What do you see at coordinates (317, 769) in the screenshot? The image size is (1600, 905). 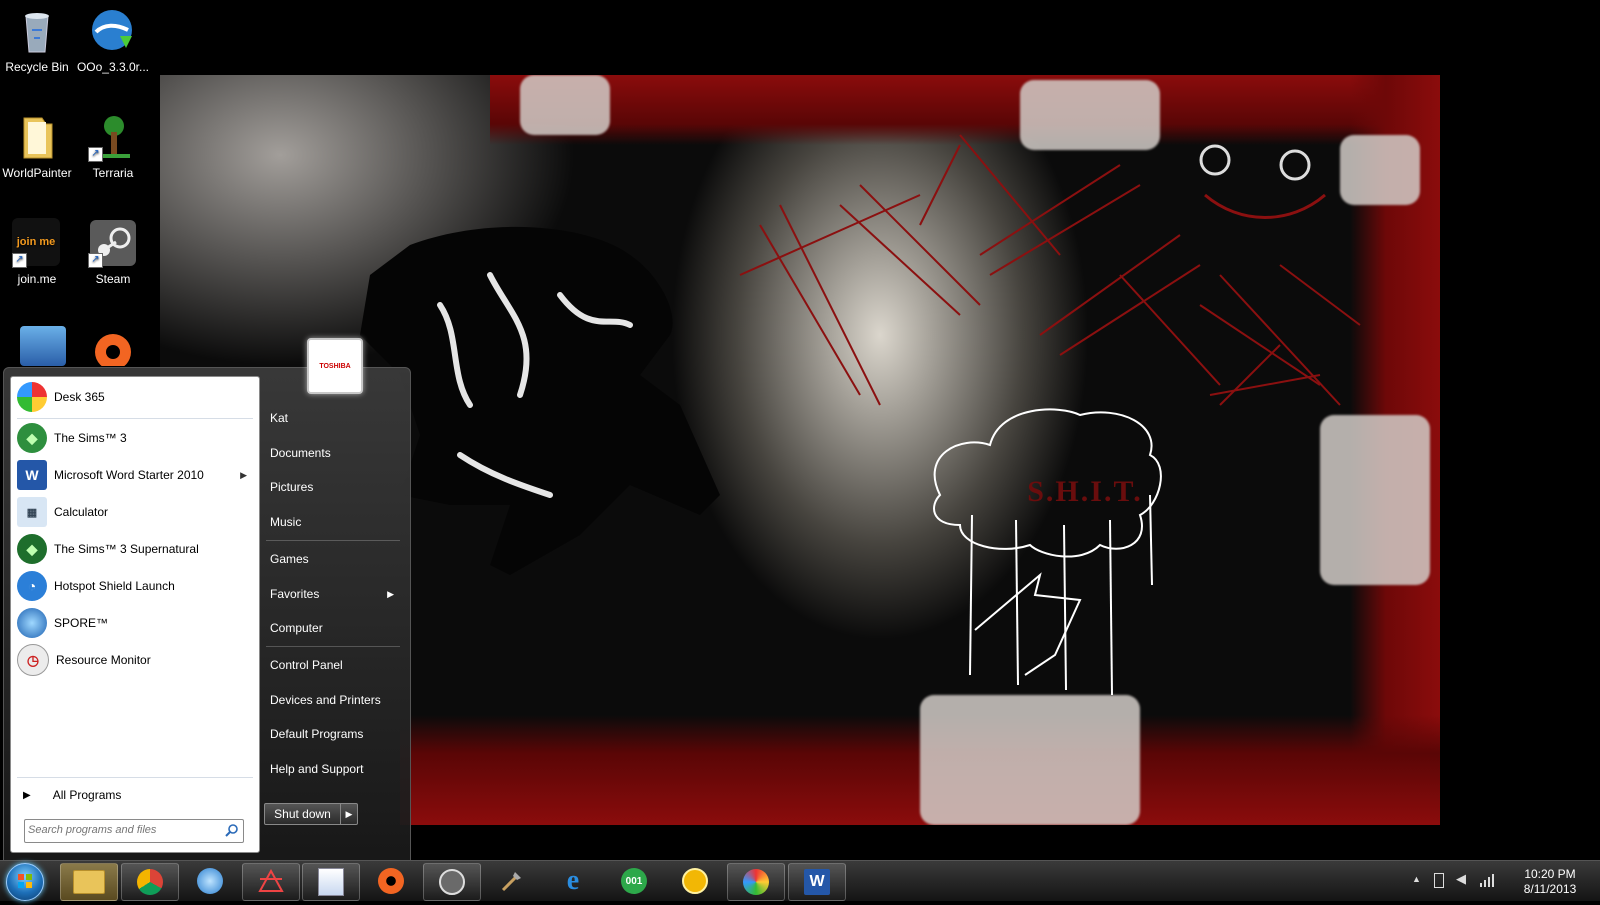 I see `start-item-label: Help and Support` at bounding box center [317, 769].